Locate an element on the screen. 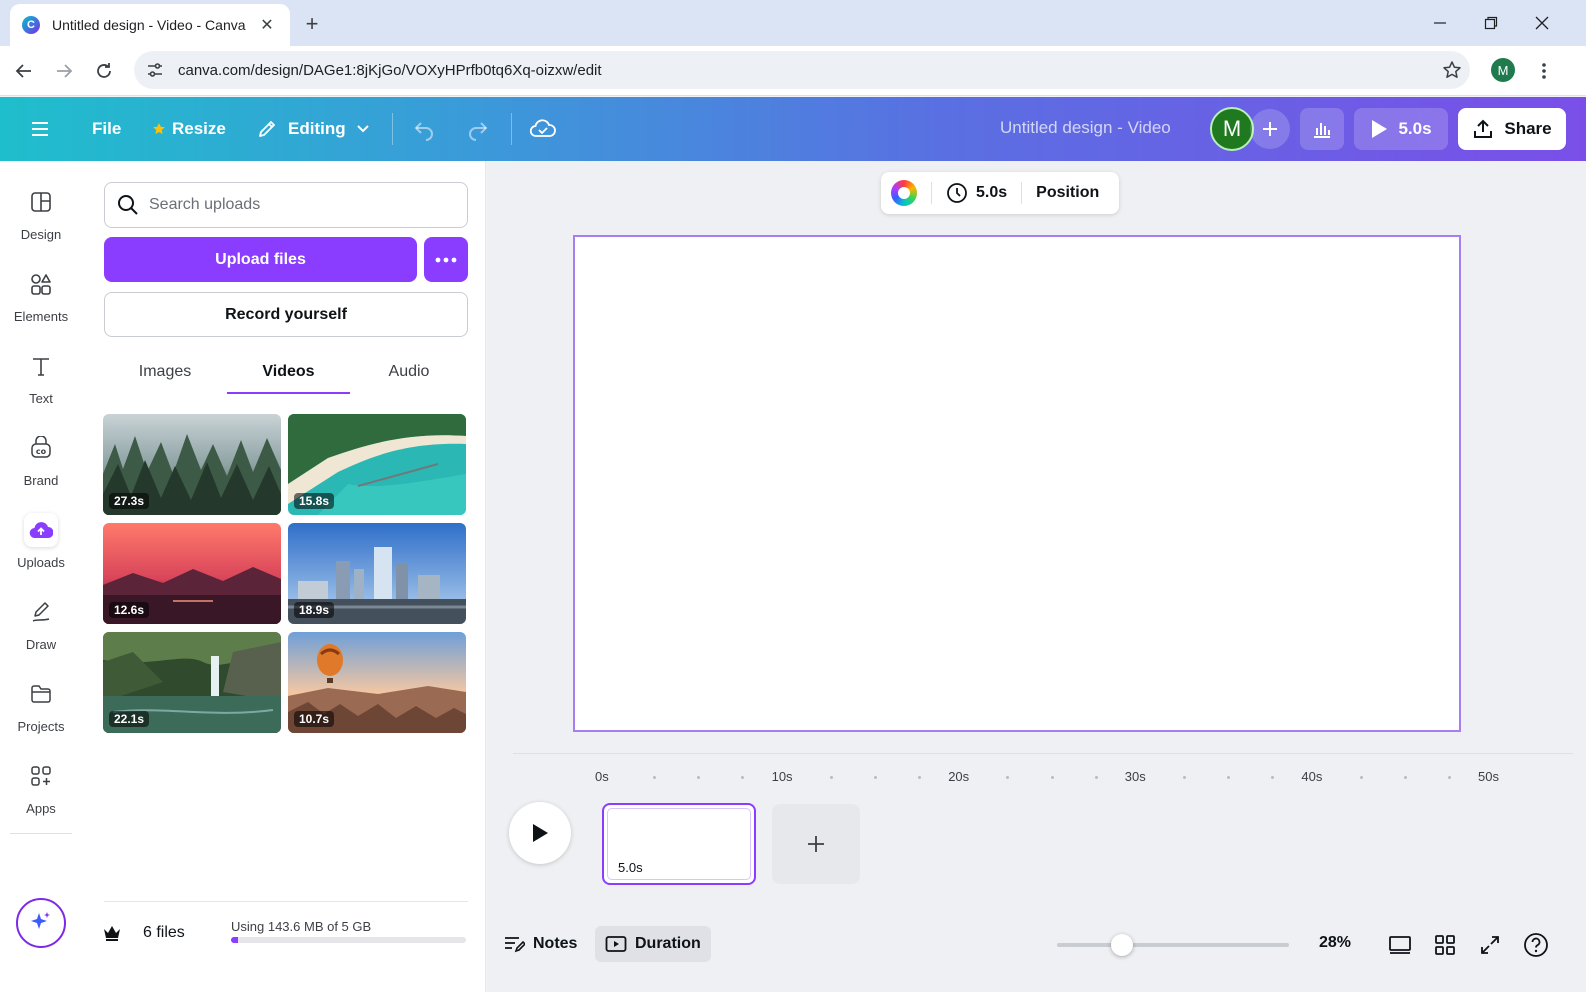  rail-item-uploads: Uploads is located at coordinates (41, 549).